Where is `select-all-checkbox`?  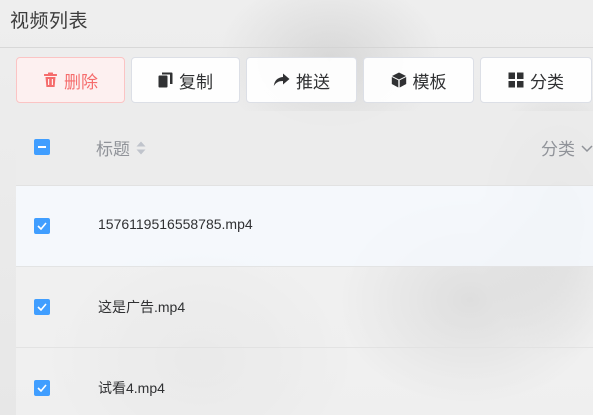 select-all-checkbox is located at coordinates (42, 147).